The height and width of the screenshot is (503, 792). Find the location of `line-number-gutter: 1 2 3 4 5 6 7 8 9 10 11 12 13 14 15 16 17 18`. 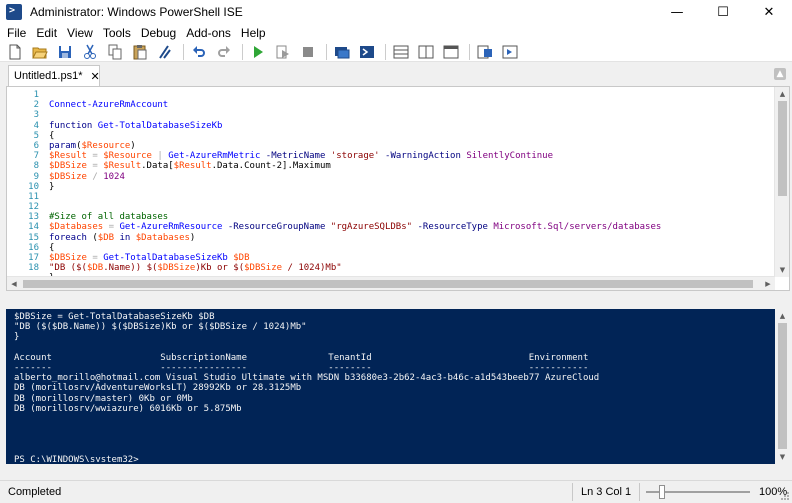

line-number-gutter: 1 2 3 4 5 6 7 8 9 10 11 12 13 14 15 16 17 18 is located at coordinates (26, 182).